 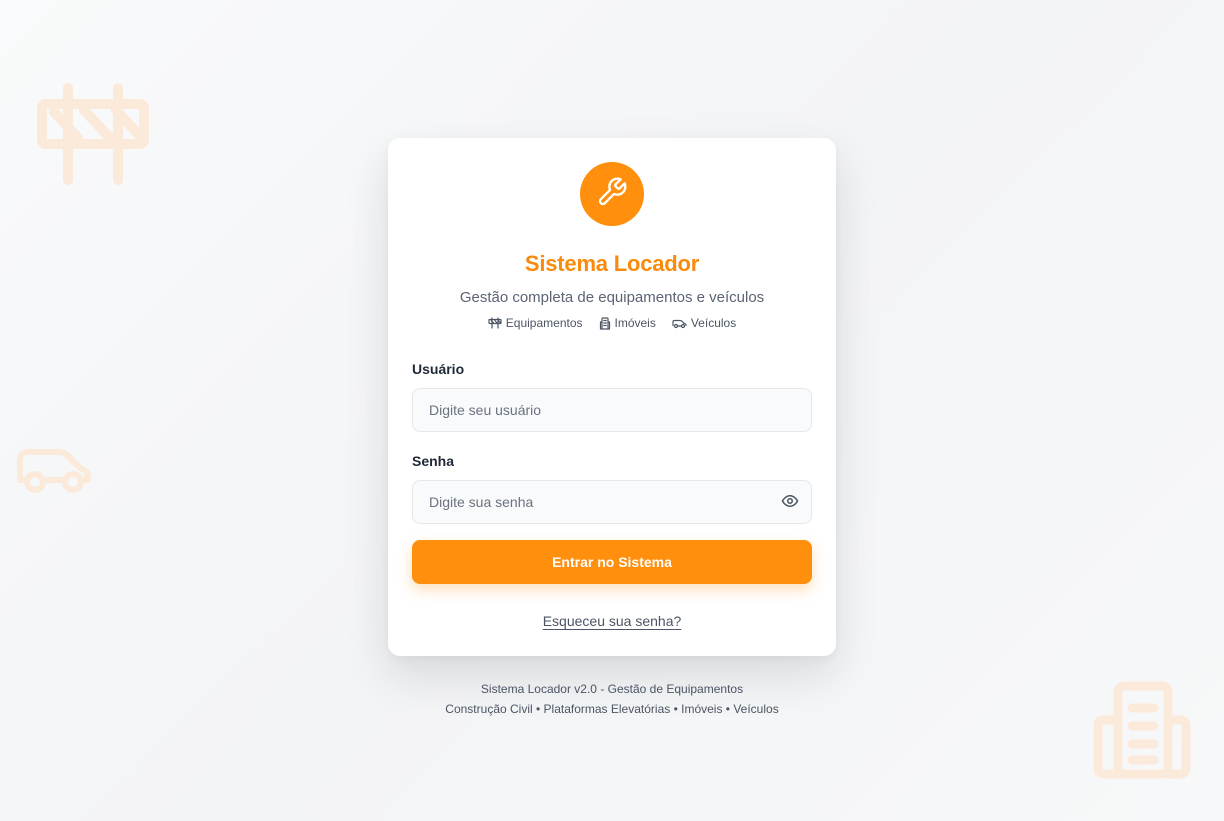 What do you see at coordinates (433, 461) in the screenshot?
I see `password-label: Senha` at bounding box center [433, 461].